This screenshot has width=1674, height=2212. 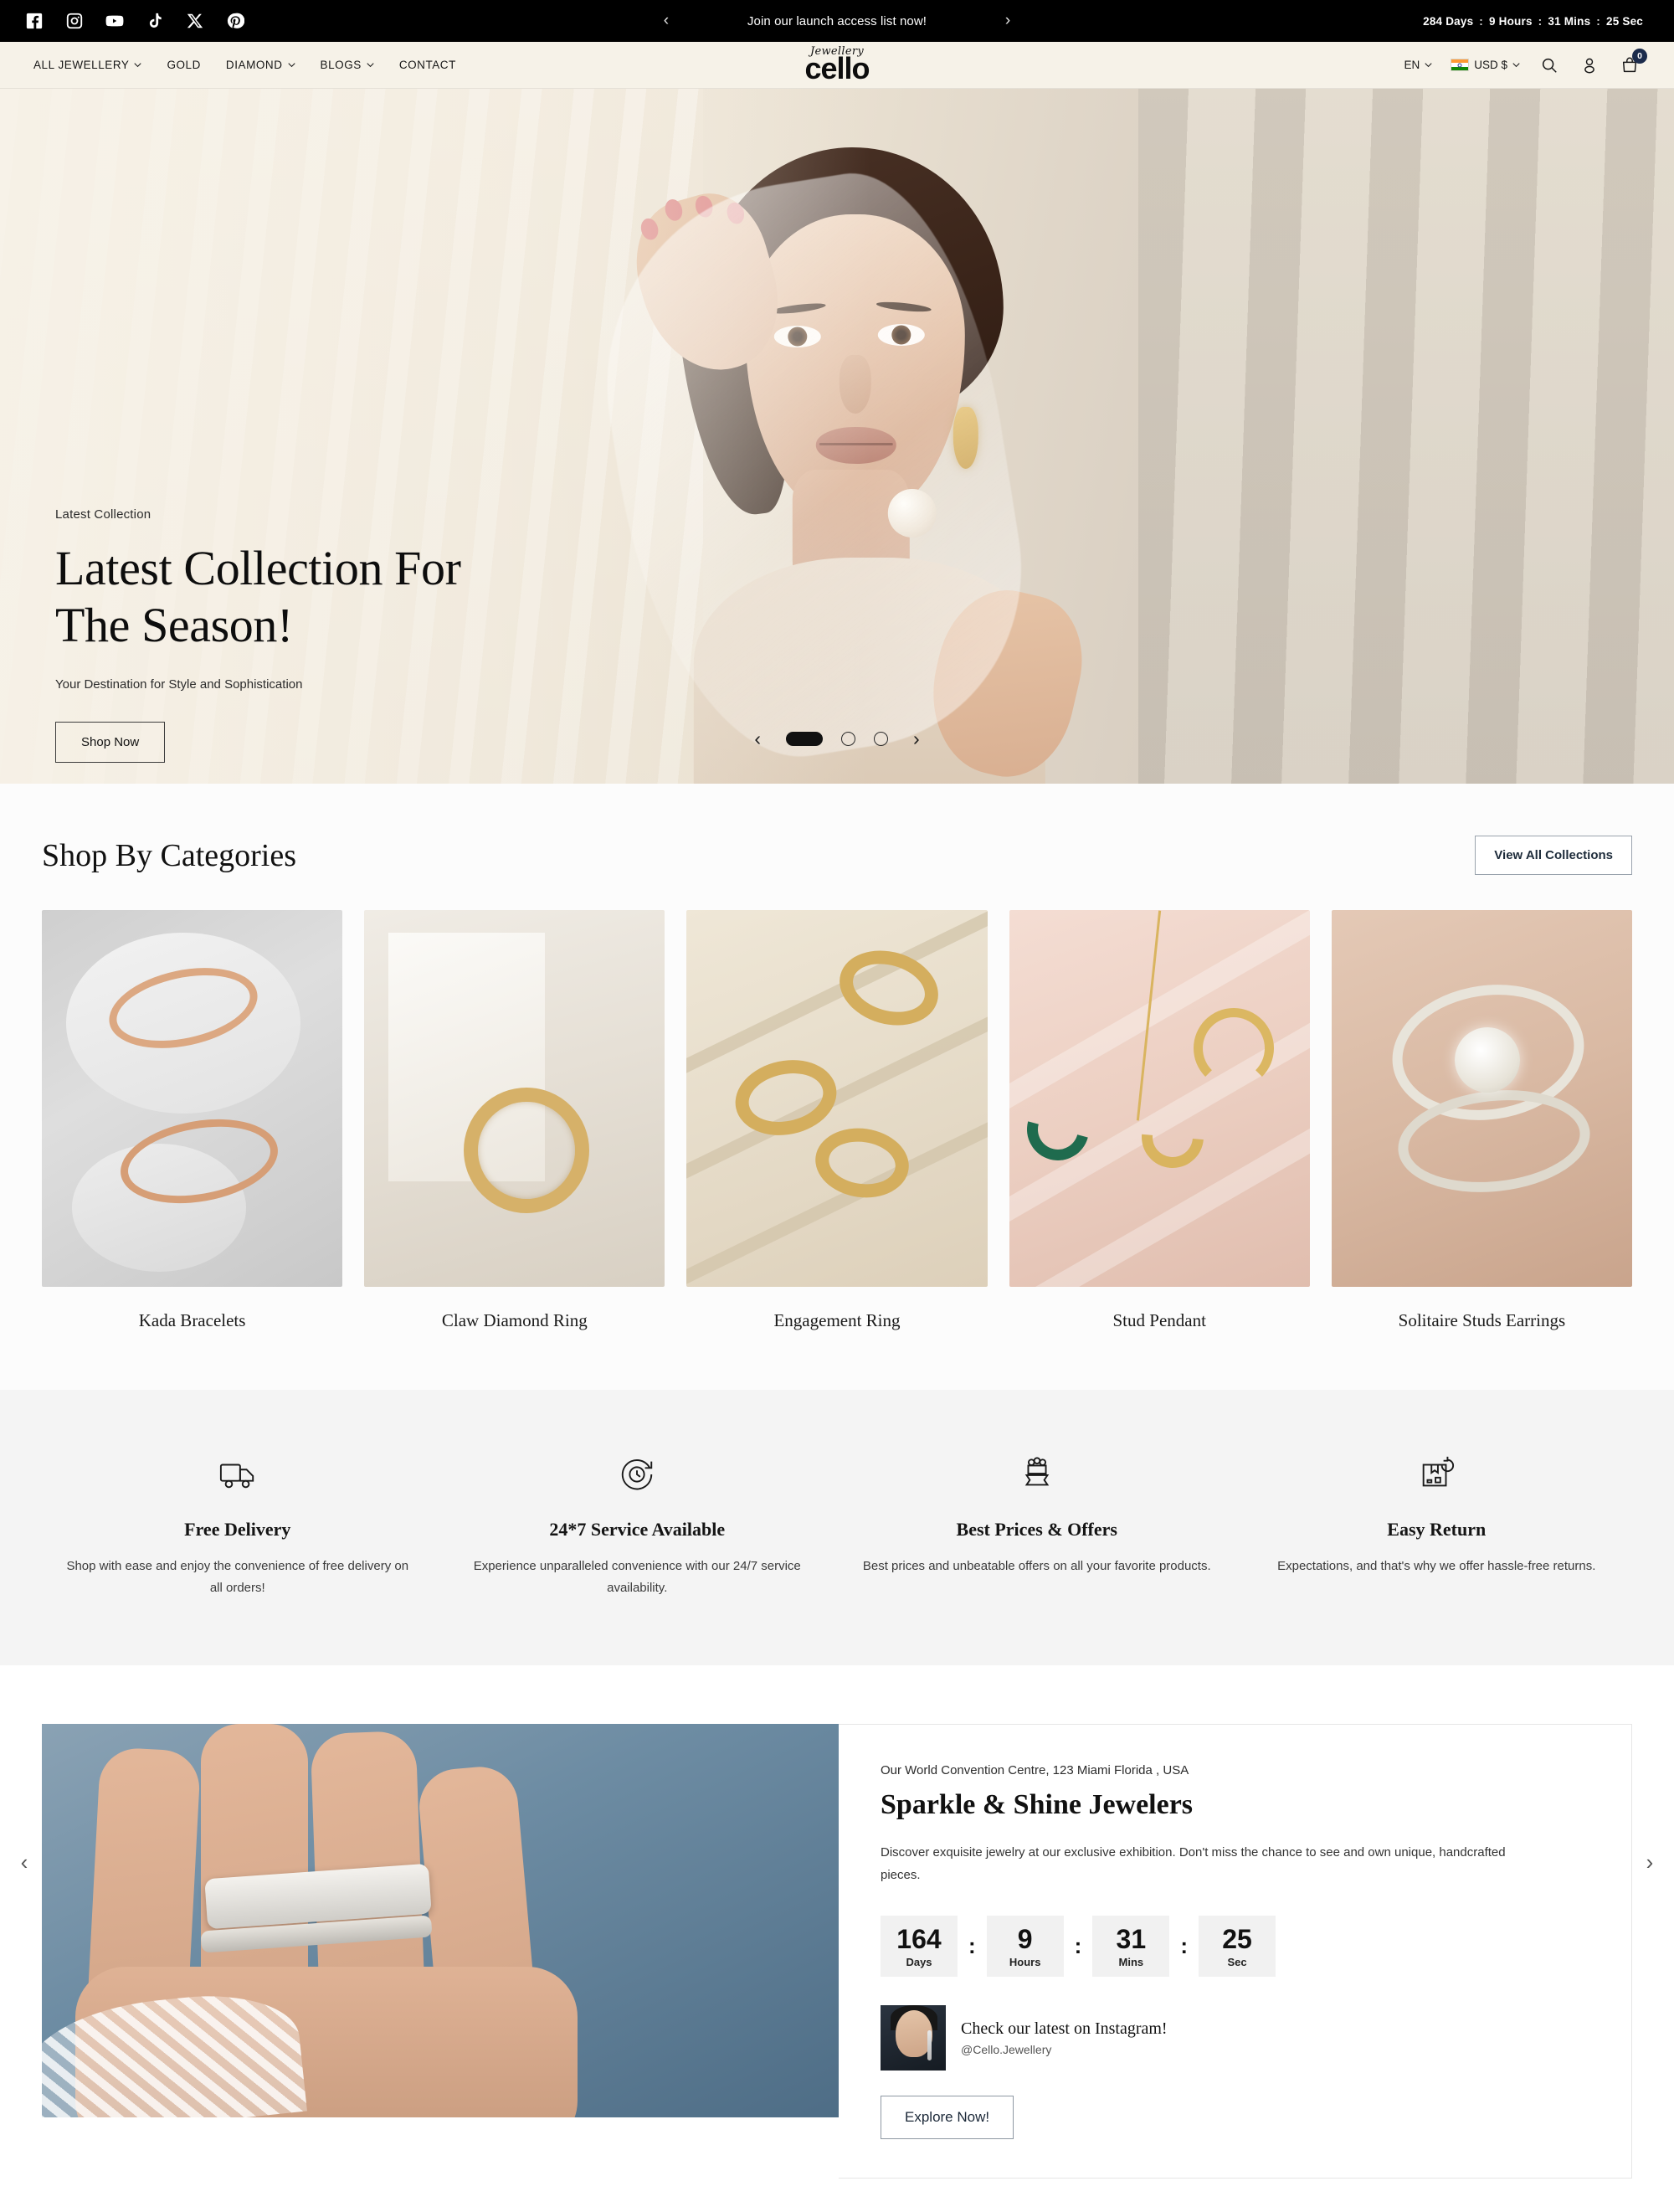 What do you see at coordinates (258, 568) in the screenshot?
I see `hero-title-line-1: Latest Collection For` at bounding box center [258, 568].